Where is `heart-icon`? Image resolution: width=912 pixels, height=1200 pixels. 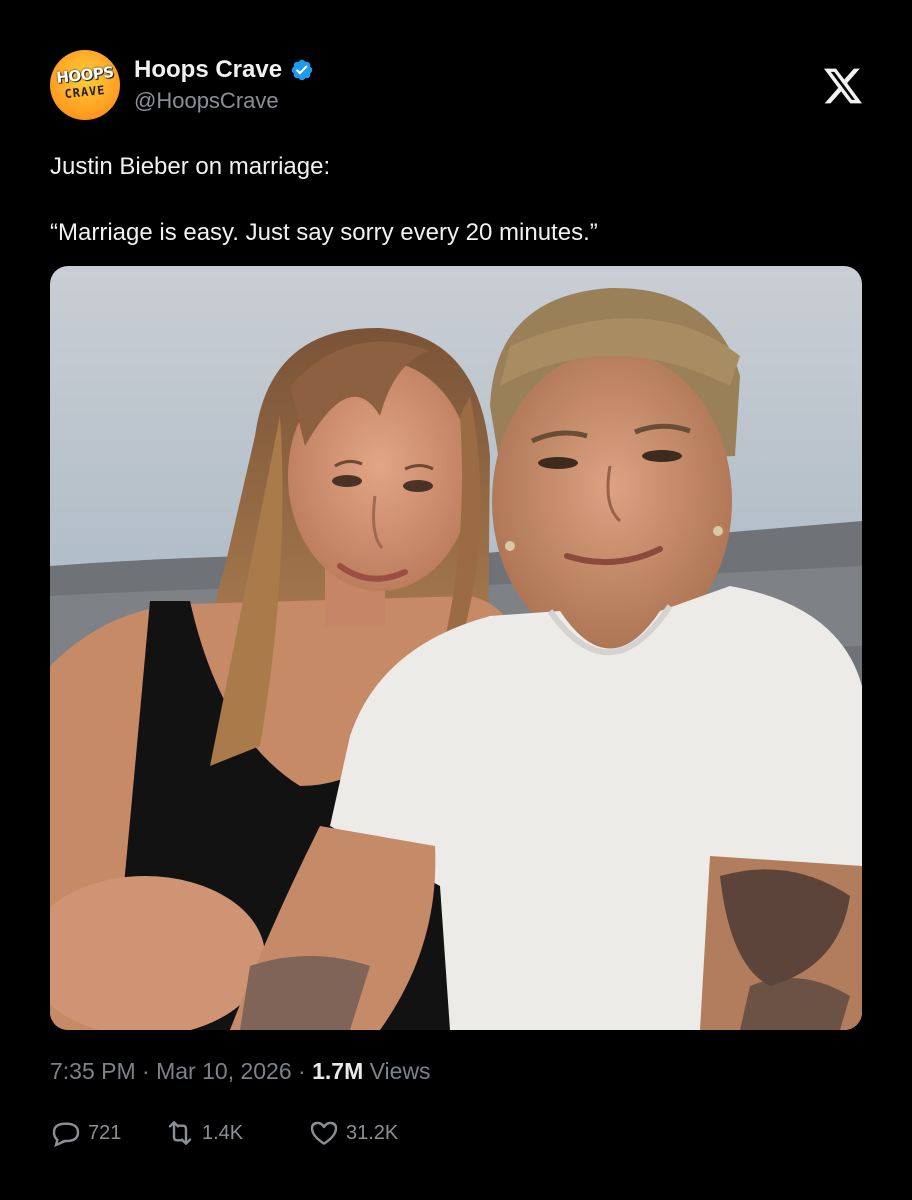
heart-icon is located at coordinates (324, 1133).